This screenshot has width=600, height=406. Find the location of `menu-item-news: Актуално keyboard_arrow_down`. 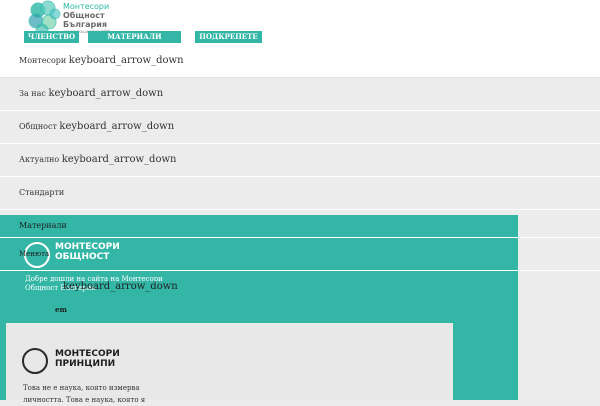

menu-item-news: Актуално keyboard_arrow_down is located at coordinates (300, 160).